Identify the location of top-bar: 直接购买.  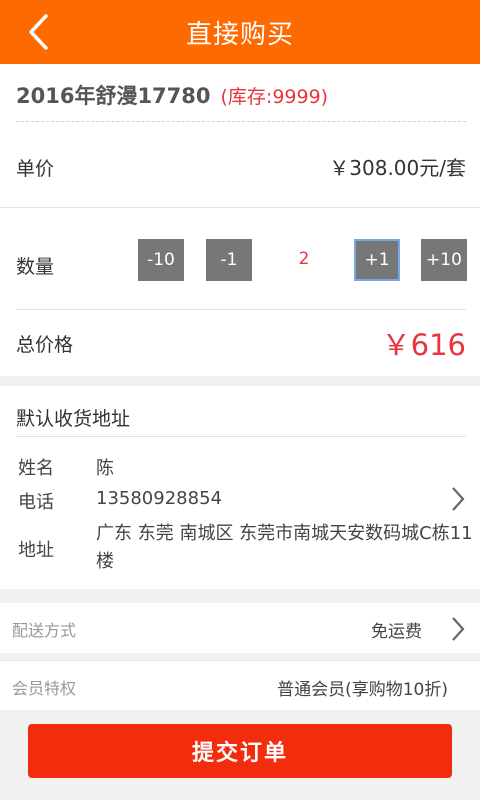
(240, 32).